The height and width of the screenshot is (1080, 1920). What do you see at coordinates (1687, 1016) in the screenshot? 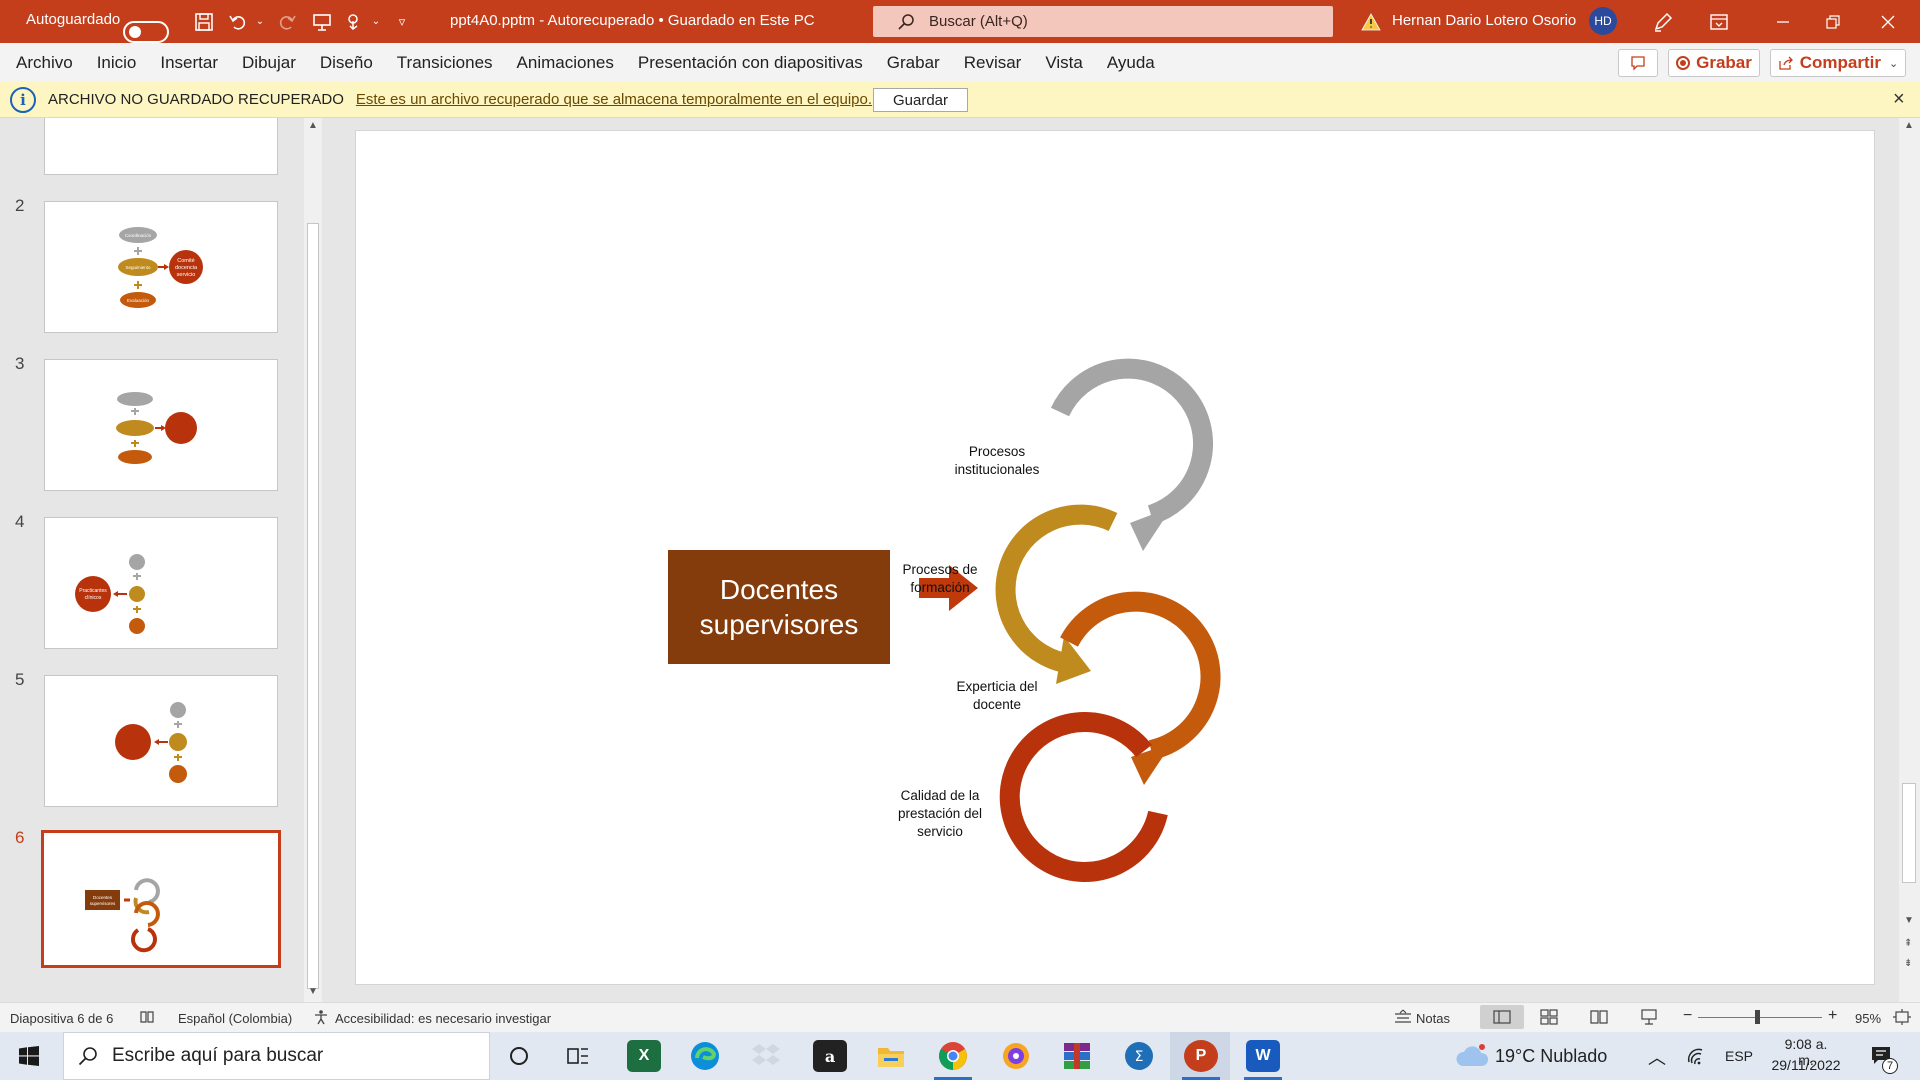
I see `zoom-out-icon: −` at bounding box center [1687, 1016].